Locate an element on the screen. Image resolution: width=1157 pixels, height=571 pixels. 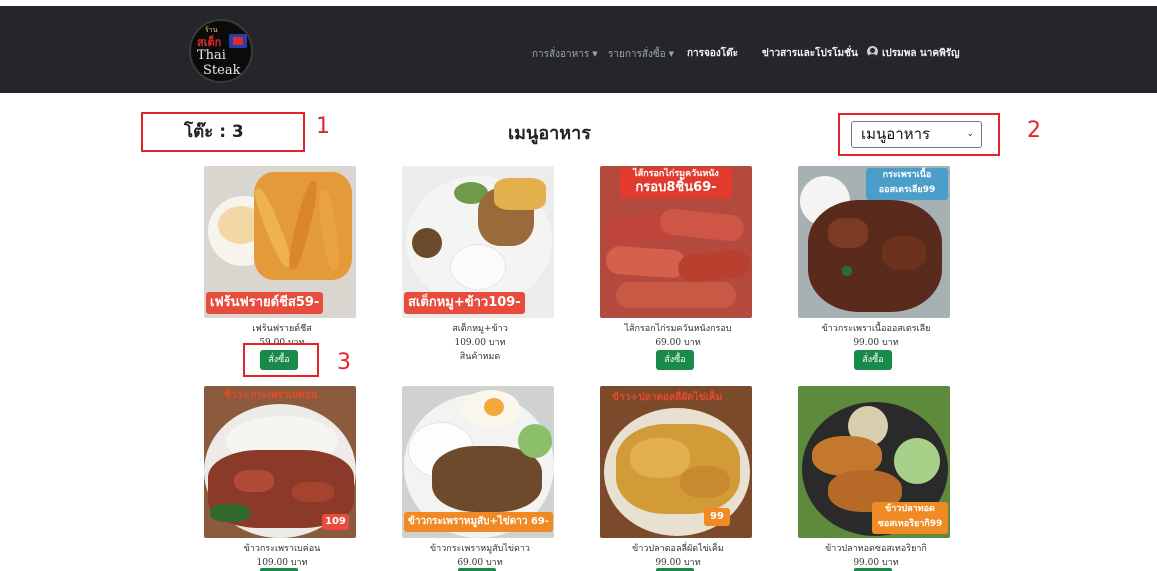
promo-tag: ข้าว+กระเพราเบค่อน is located at coordinates (271, 395).